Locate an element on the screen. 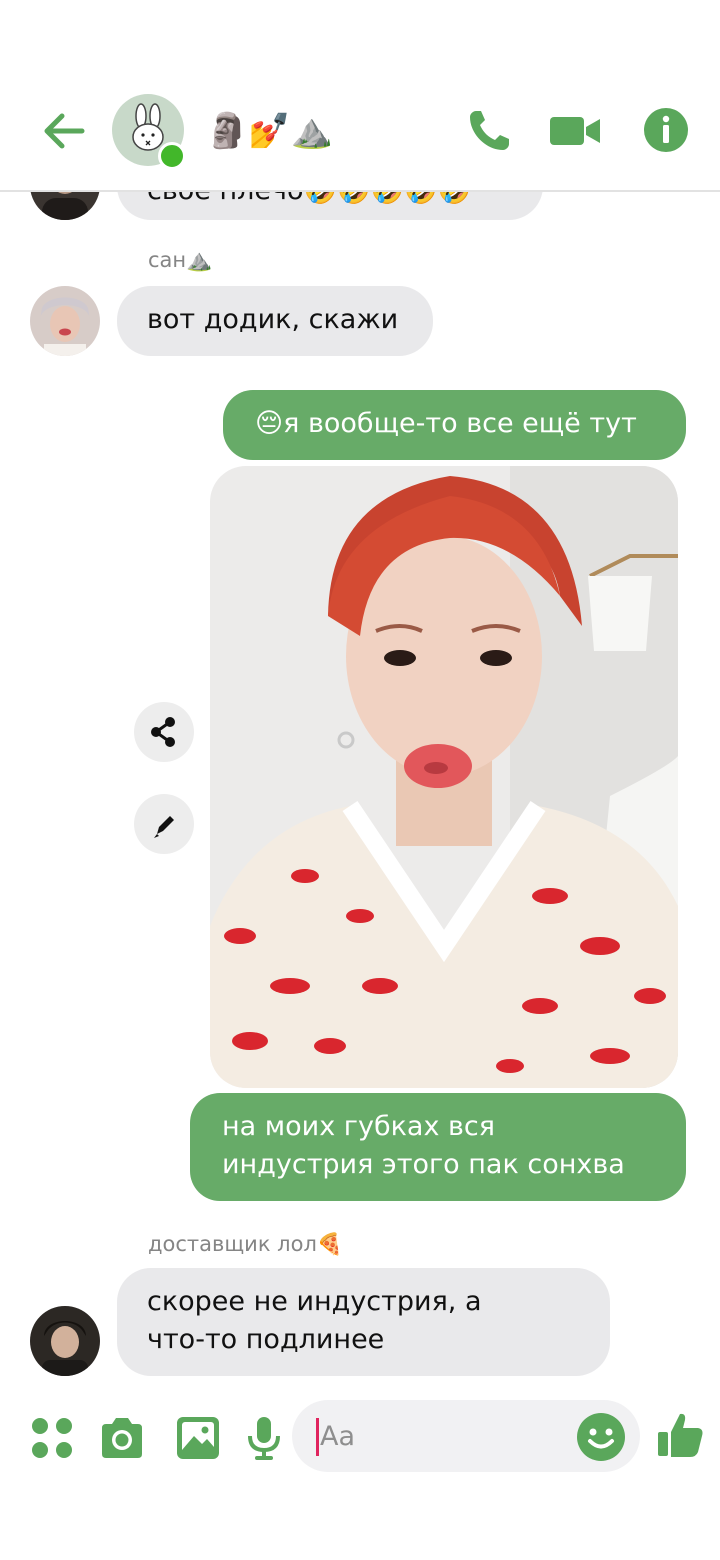 Image resolution: width=720 pixels, height=1560 pixels. sender-name: доставщик лол🍕 is located at coordinates (246, 1244).